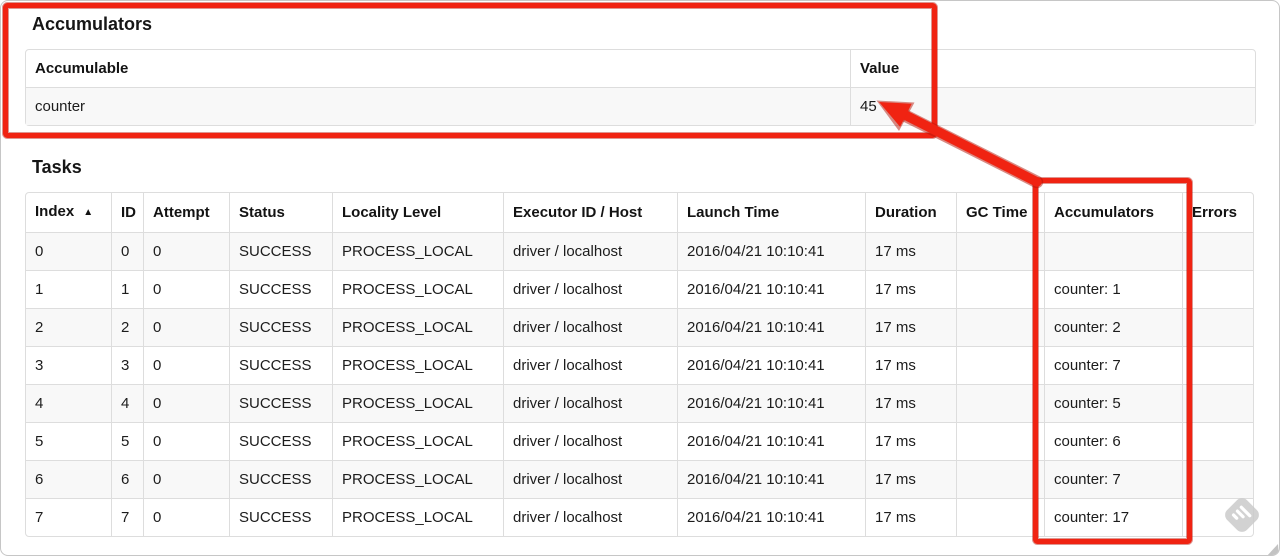 The image size is (1280, 556). Describe the element at coordinates (68, 479) in the screenshot. I see `task-index-cell: 6` at that location.